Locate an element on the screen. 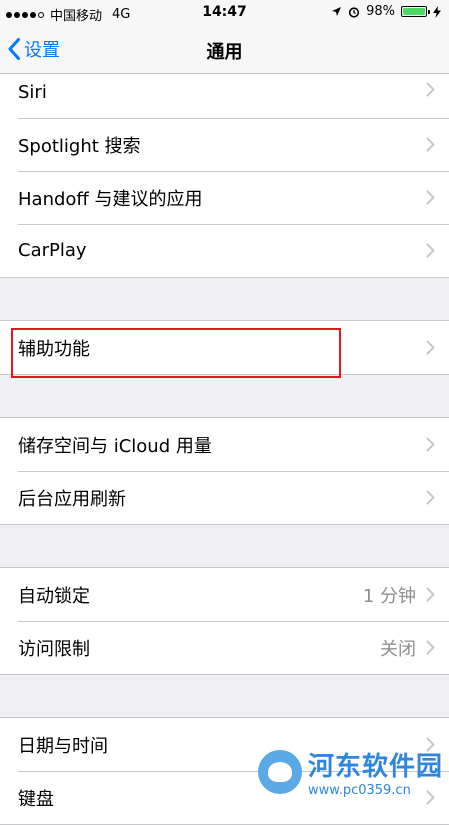 This screenshot has width=449, height=825. row-restrictions: 访问限制 关闭 is located at coordinates (224, 647).